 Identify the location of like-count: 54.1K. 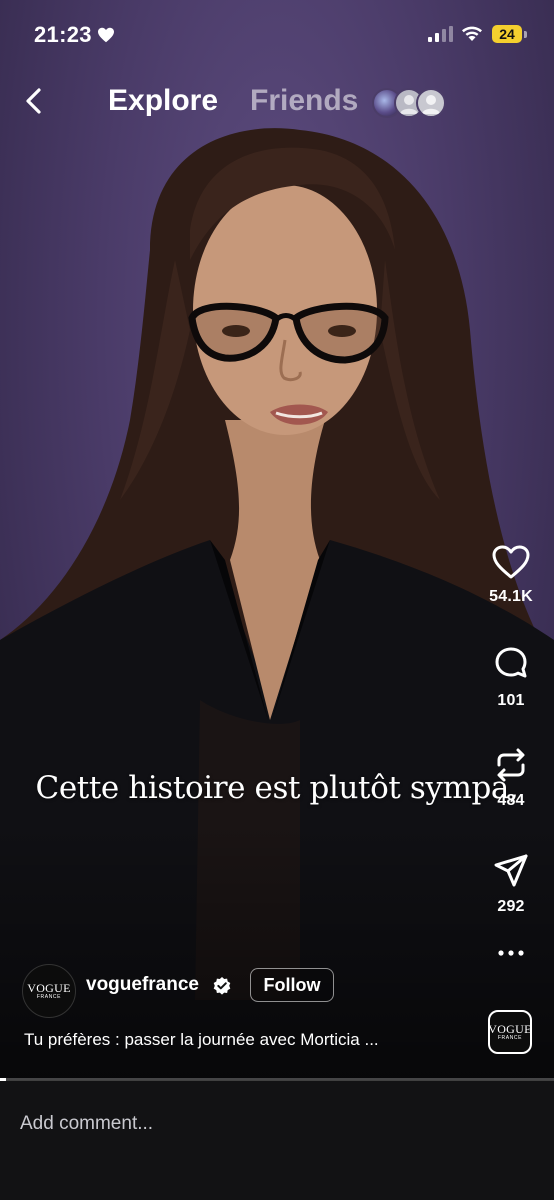
(511, 596).